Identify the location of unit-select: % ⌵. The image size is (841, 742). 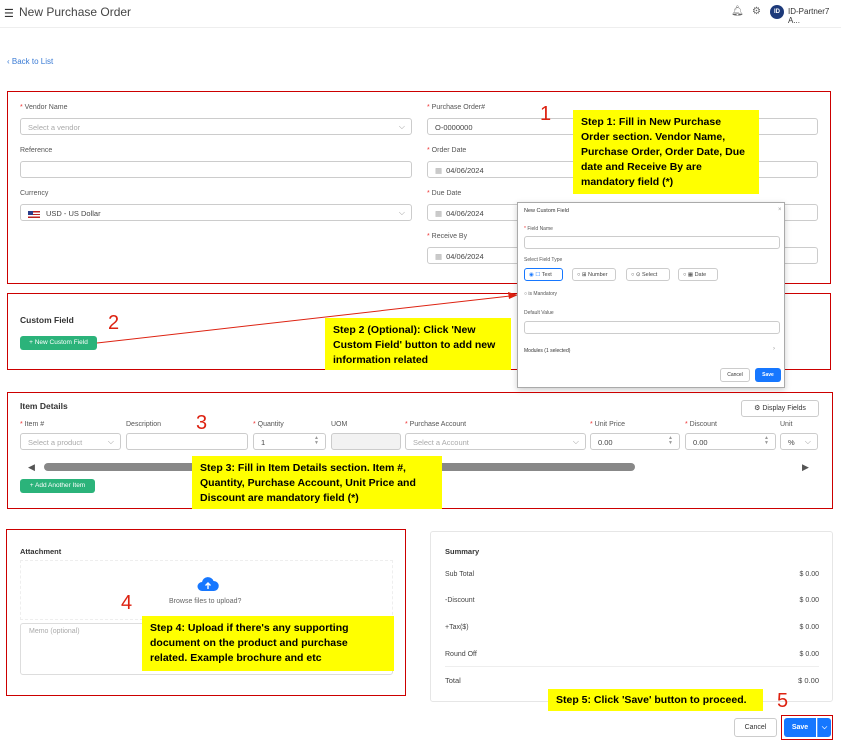
(799, 441).